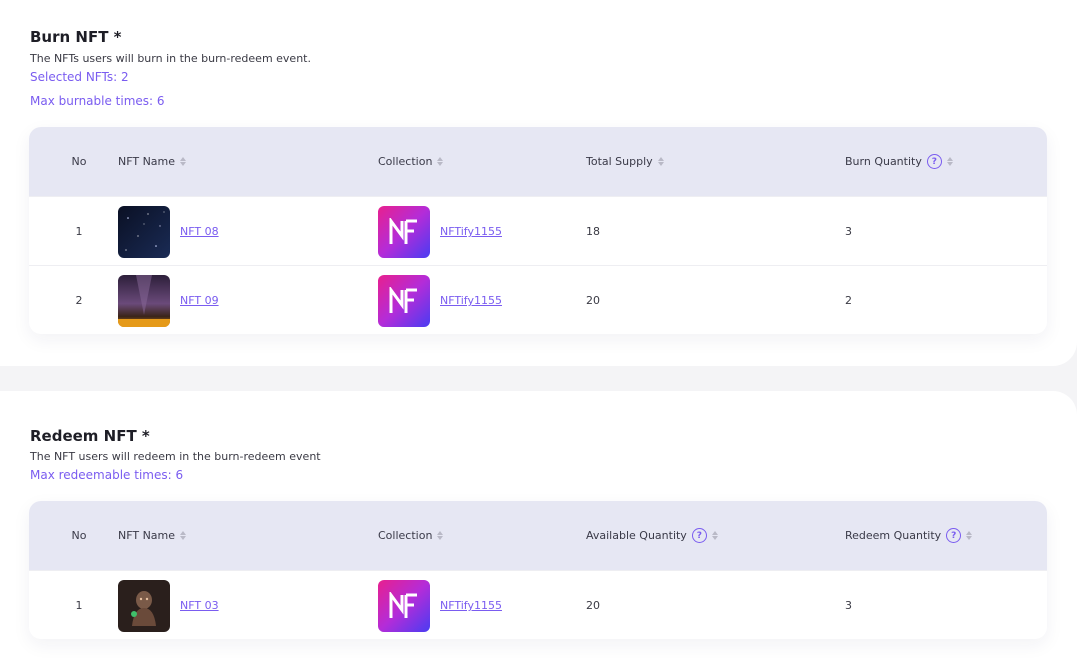 The image size is (1077, 668). I want to click on nft-cell: NFT 08, so click(168, 231).